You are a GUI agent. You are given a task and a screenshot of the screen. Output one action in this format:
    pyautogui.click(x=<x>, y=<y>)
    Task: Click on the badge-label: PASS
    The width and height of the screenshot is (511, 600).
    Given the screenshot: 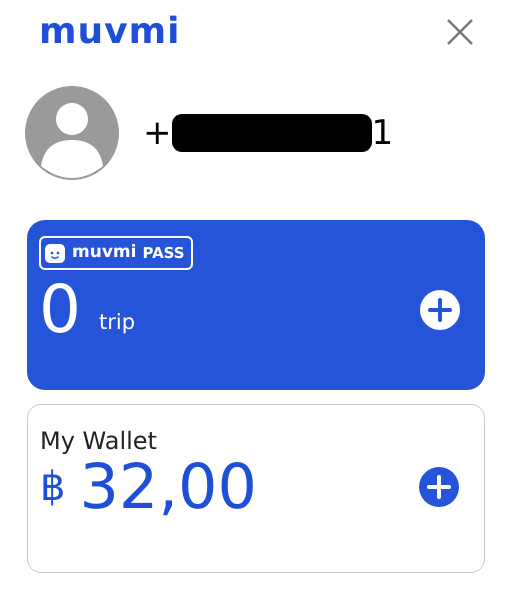 What is the action you would take?
    pyautogui.click(x=163, y=253)
    